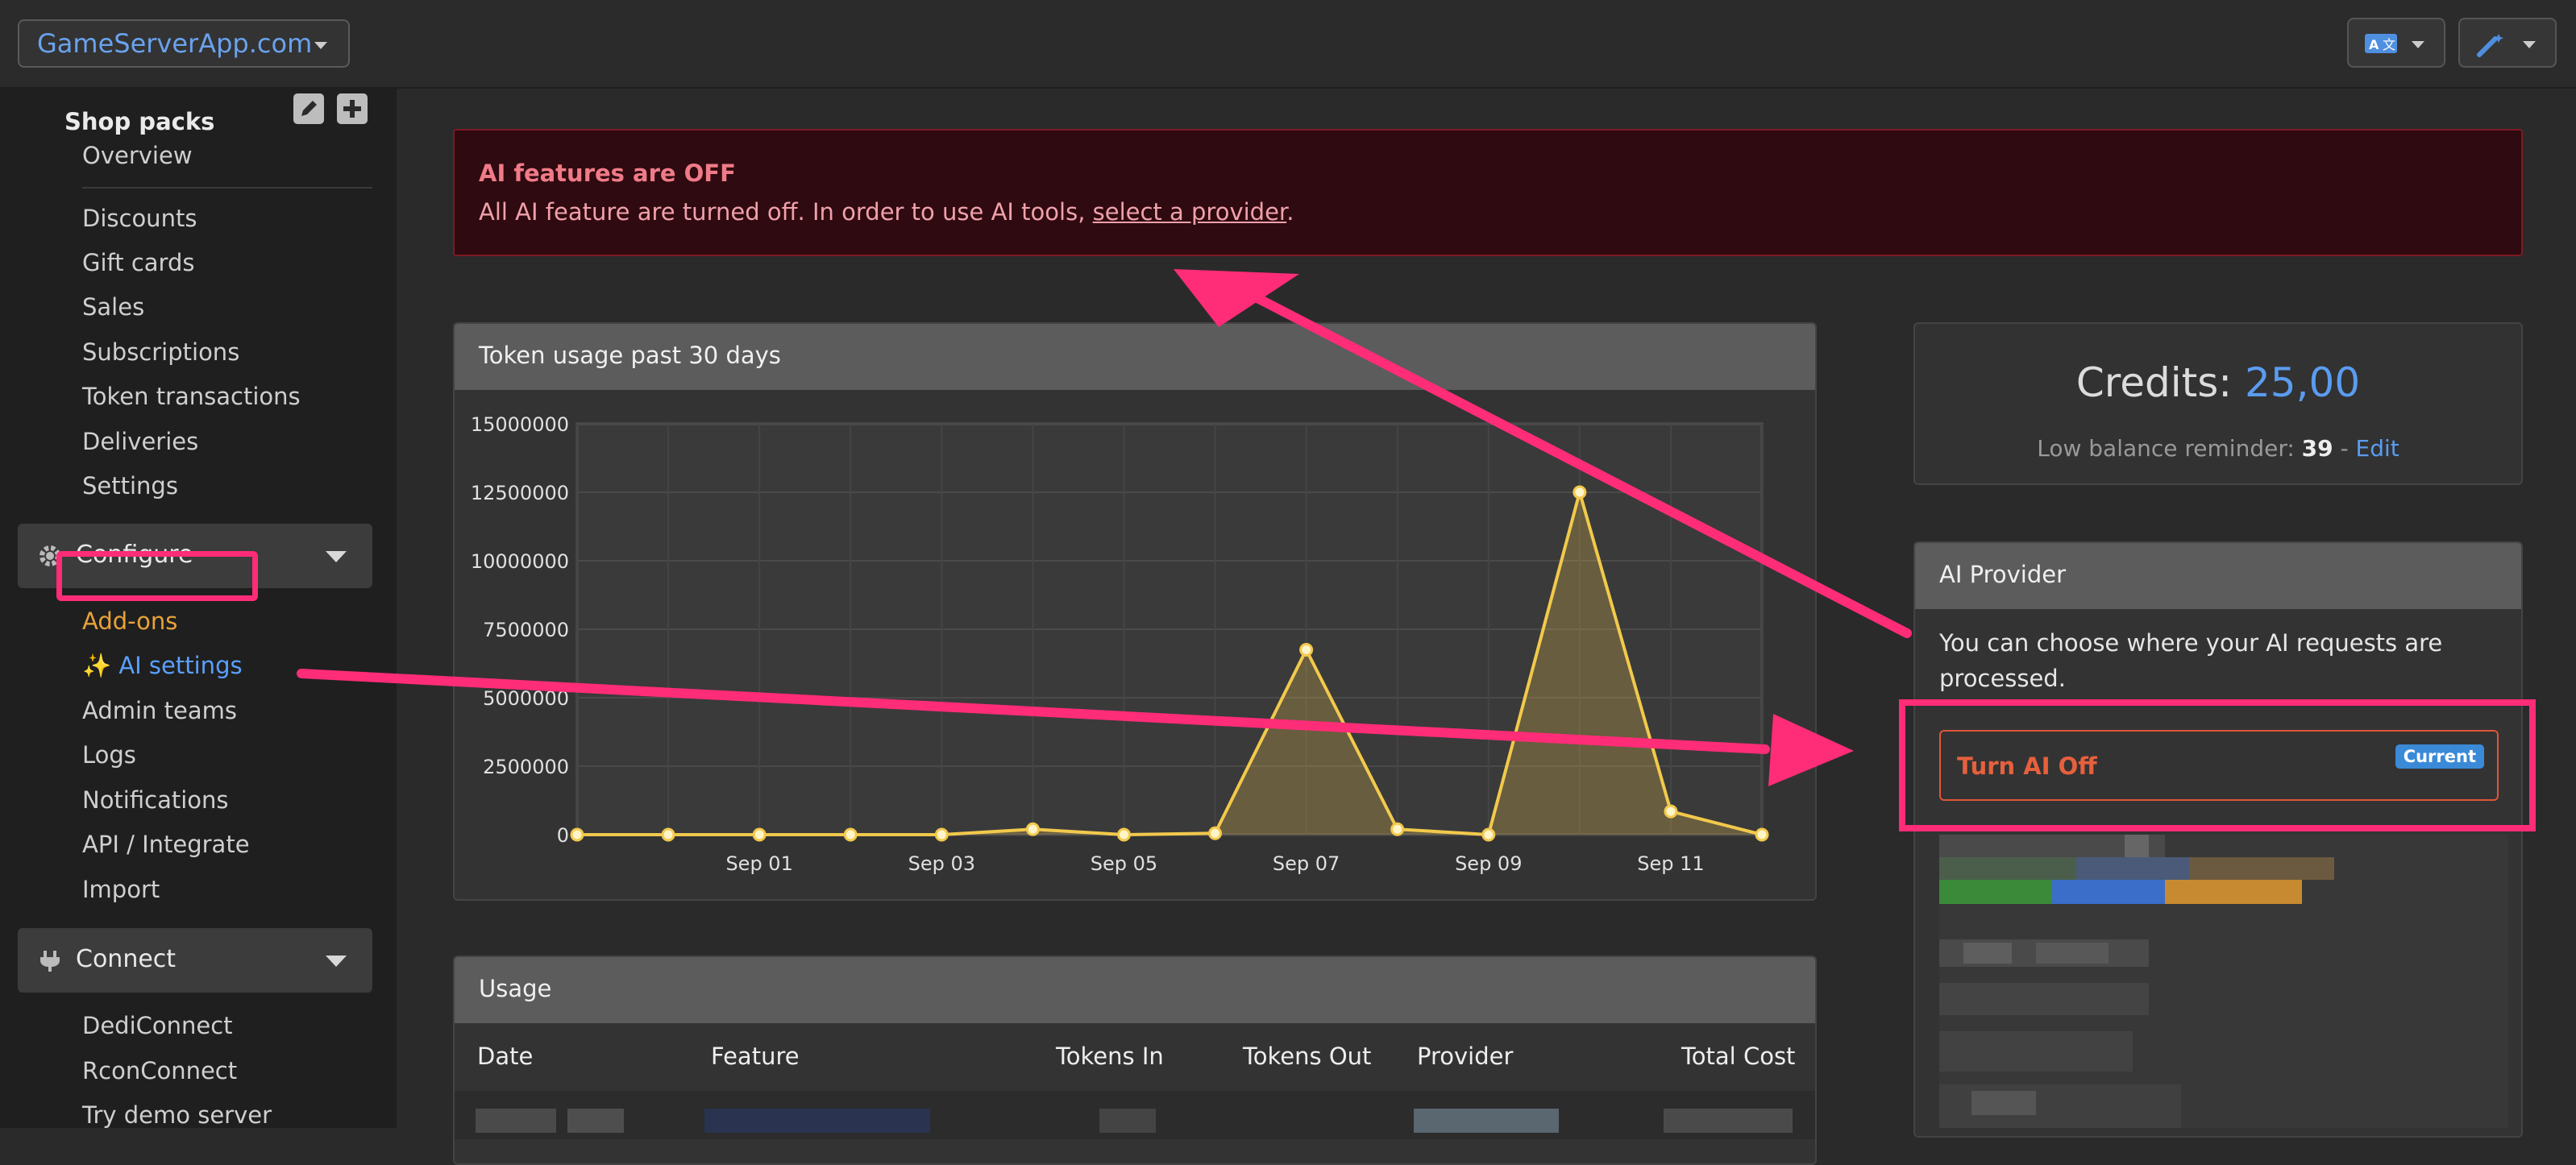 The height and width of the screenshot is (1165, 2576). I want to click on arrow-to-turn-off, so click(1075, 727).